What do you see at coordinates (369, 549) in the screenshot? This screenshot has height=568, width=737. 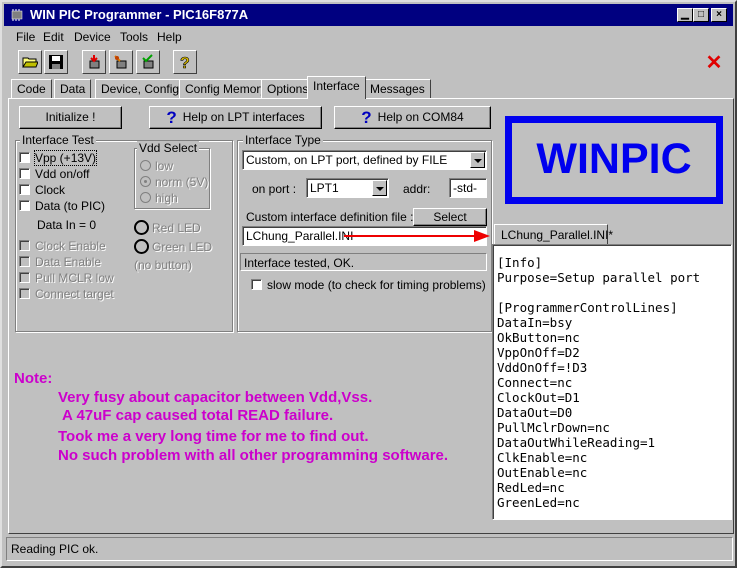 I see `status-bar: Reading PIC ok.` at bounding box center [369, 549].